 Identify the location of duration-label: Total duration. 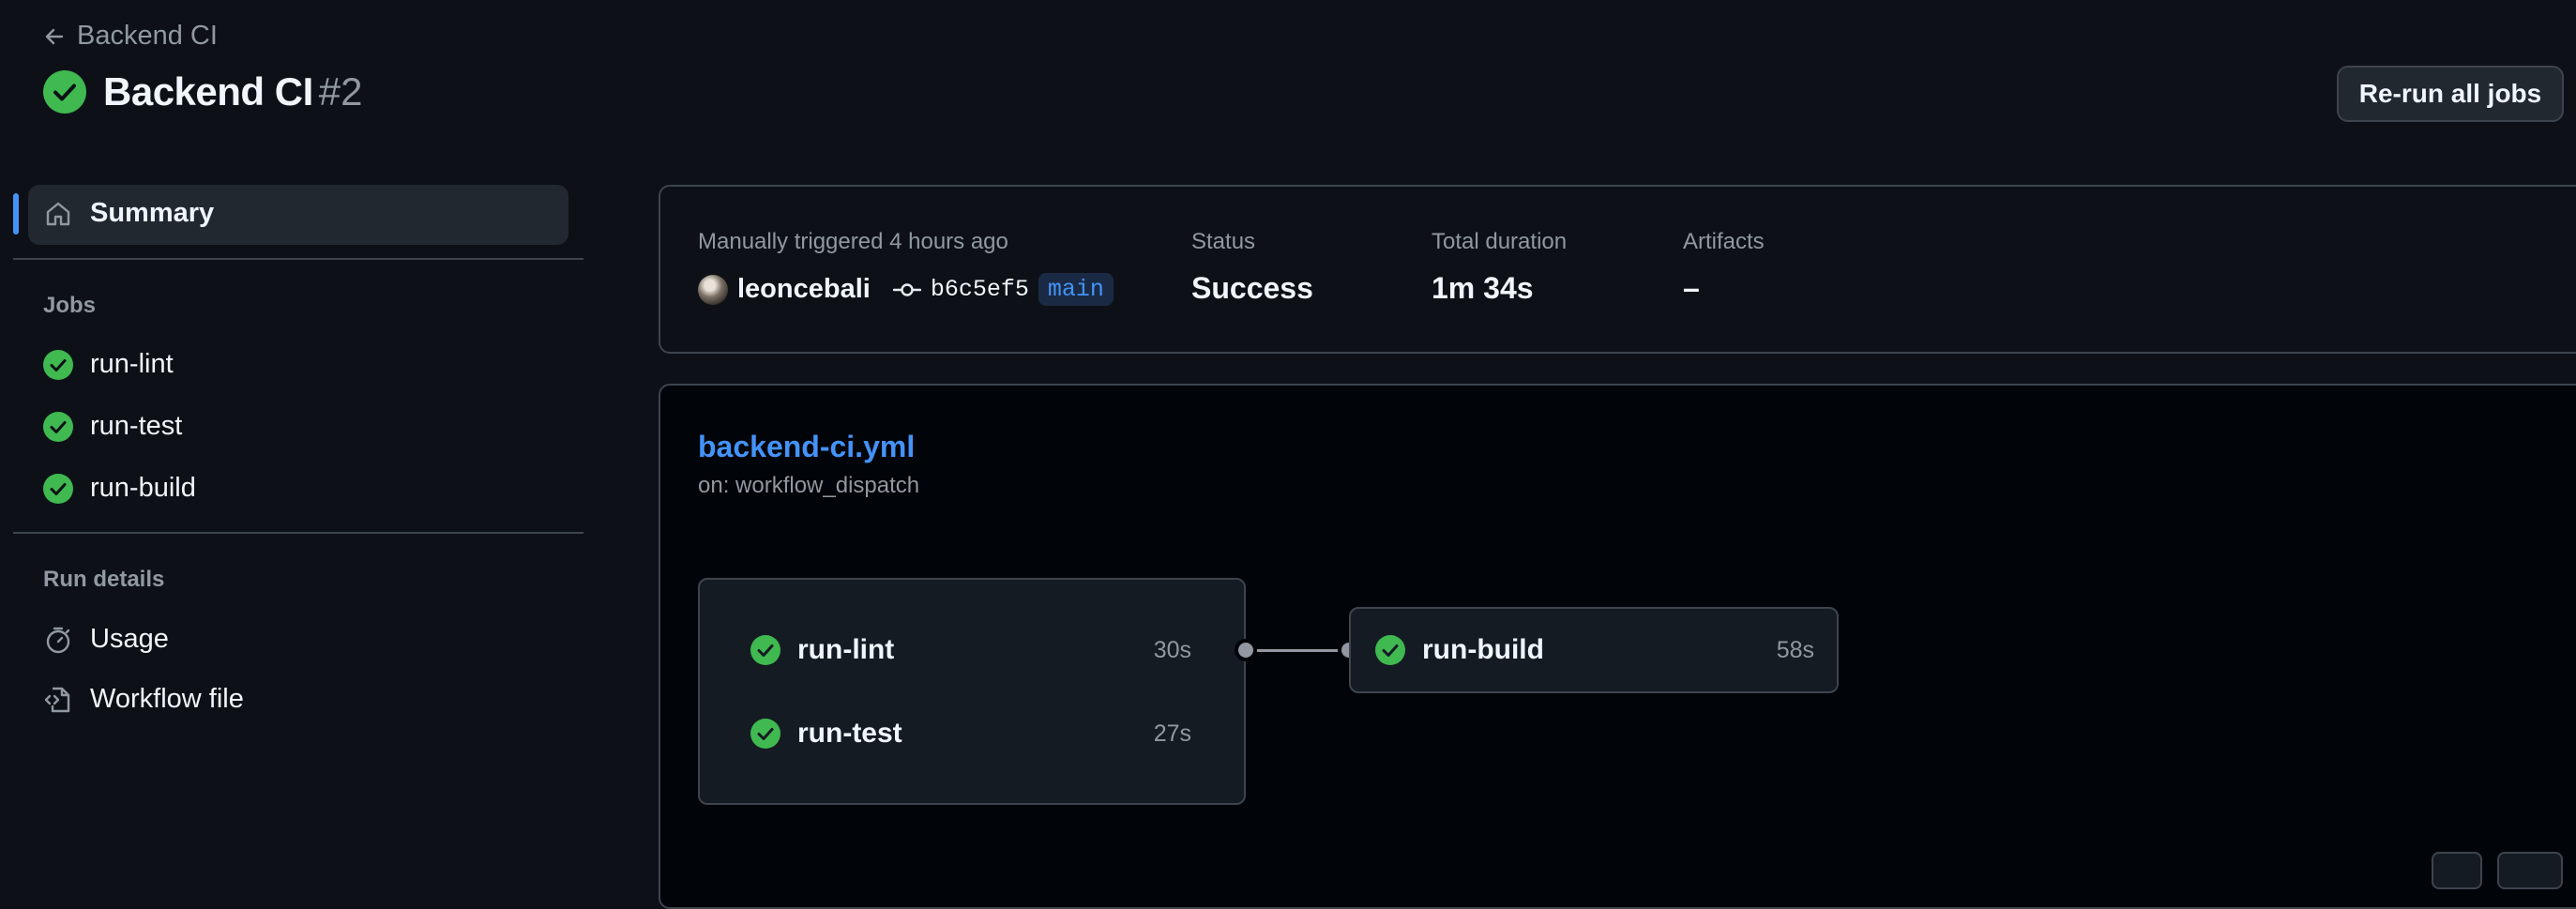
(1500, 241).